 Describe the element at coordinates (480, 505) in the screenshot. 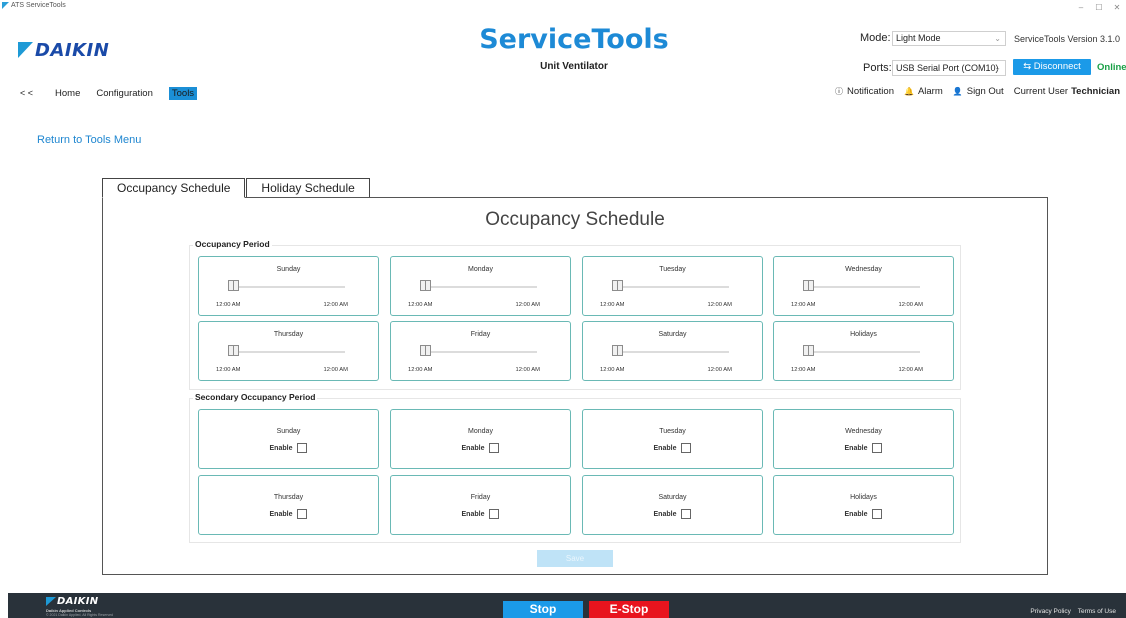

I see `secondary-card-friday: Friday Enable` at that location.